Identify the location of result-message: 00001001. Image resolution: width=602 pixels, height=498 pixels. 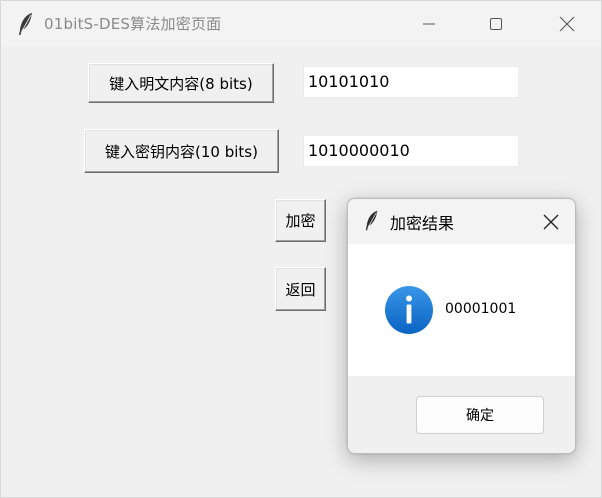
(481, 309).